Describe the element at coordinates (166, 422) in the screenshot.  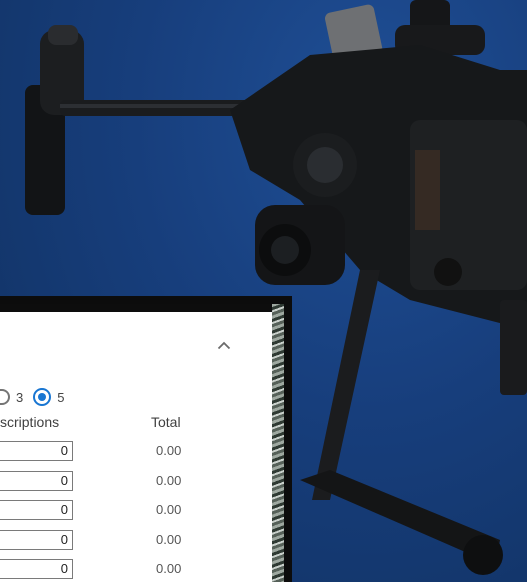
I see `column-header-total: Total` at that location.